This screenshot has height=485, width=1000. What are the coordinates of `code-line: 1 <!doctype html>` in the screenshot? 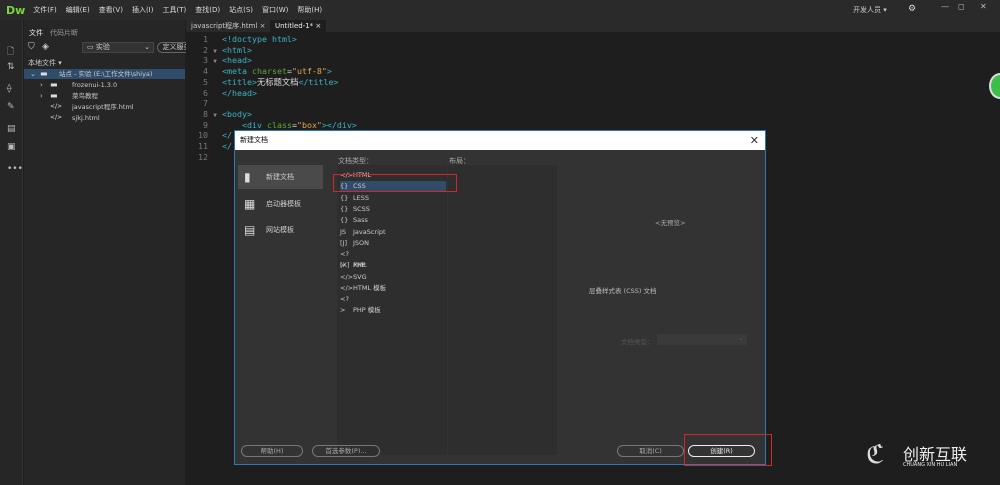 It's located at (241, 39).